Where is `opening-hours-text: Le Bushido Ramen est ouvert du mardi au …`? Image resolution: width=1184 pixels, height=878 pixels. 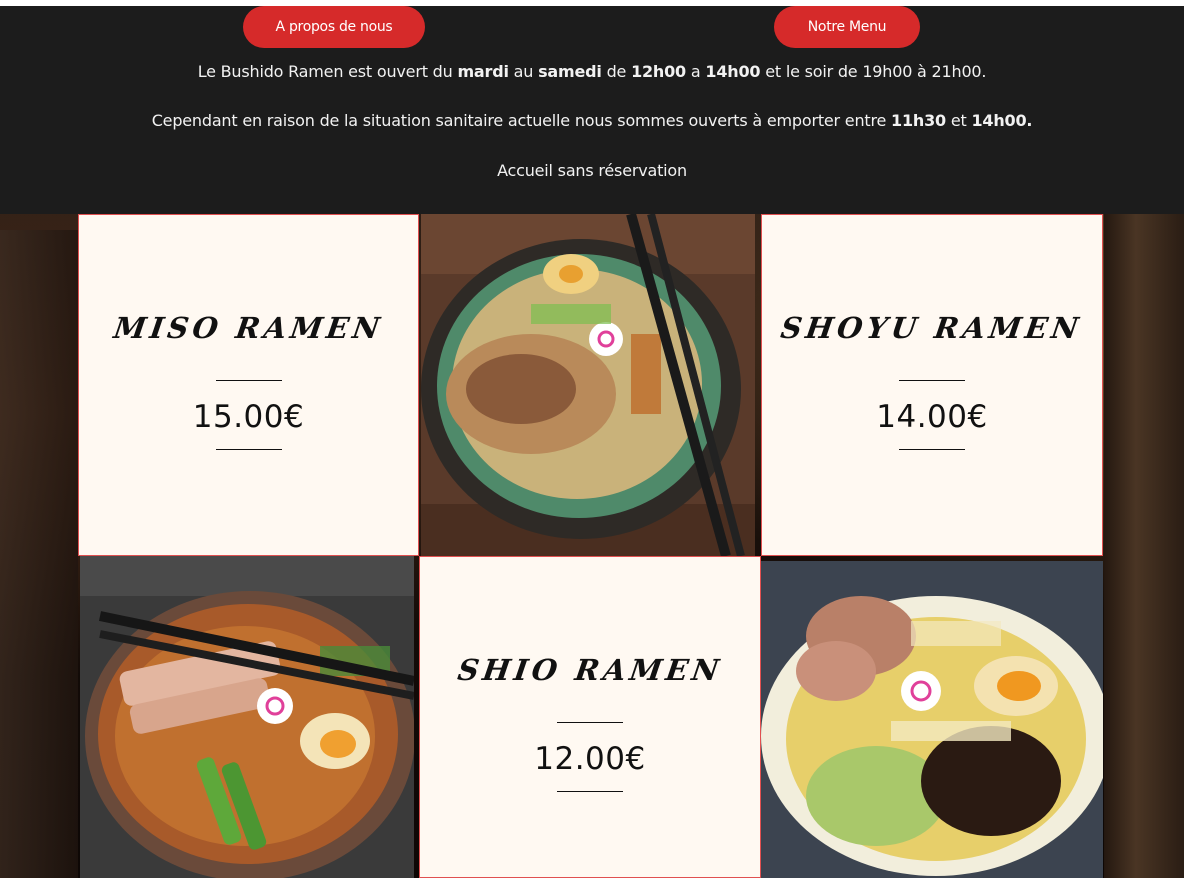
opening-hours-text: Le Bushido Ramen est ouvert du mardi au … is located at coordinates (592, 71).